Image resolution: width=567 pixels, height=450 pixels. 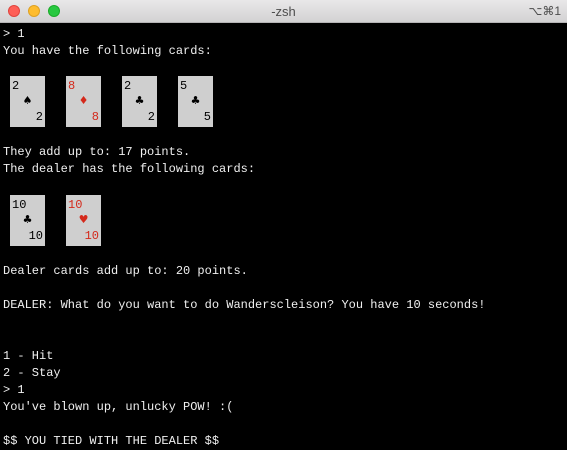 I want to click on output-line: They add up to: 17 points., so click(x=97, y=152).